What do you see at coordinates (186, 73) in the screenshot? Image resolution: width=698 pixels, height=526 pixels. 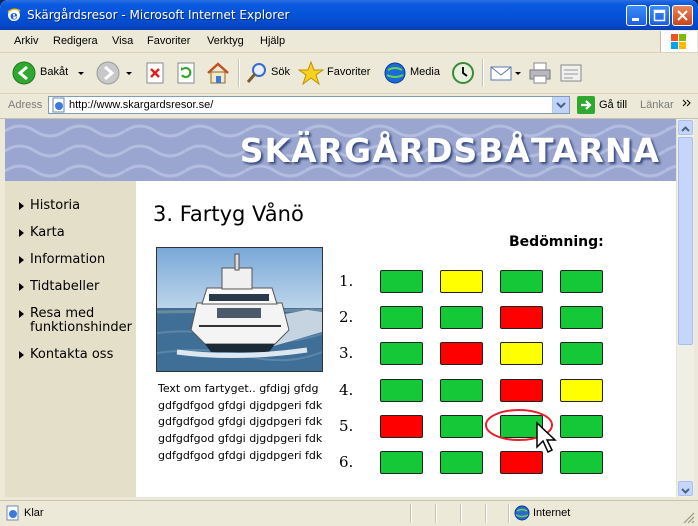 I see `refresh-icon` at bounding box center [186, 73].